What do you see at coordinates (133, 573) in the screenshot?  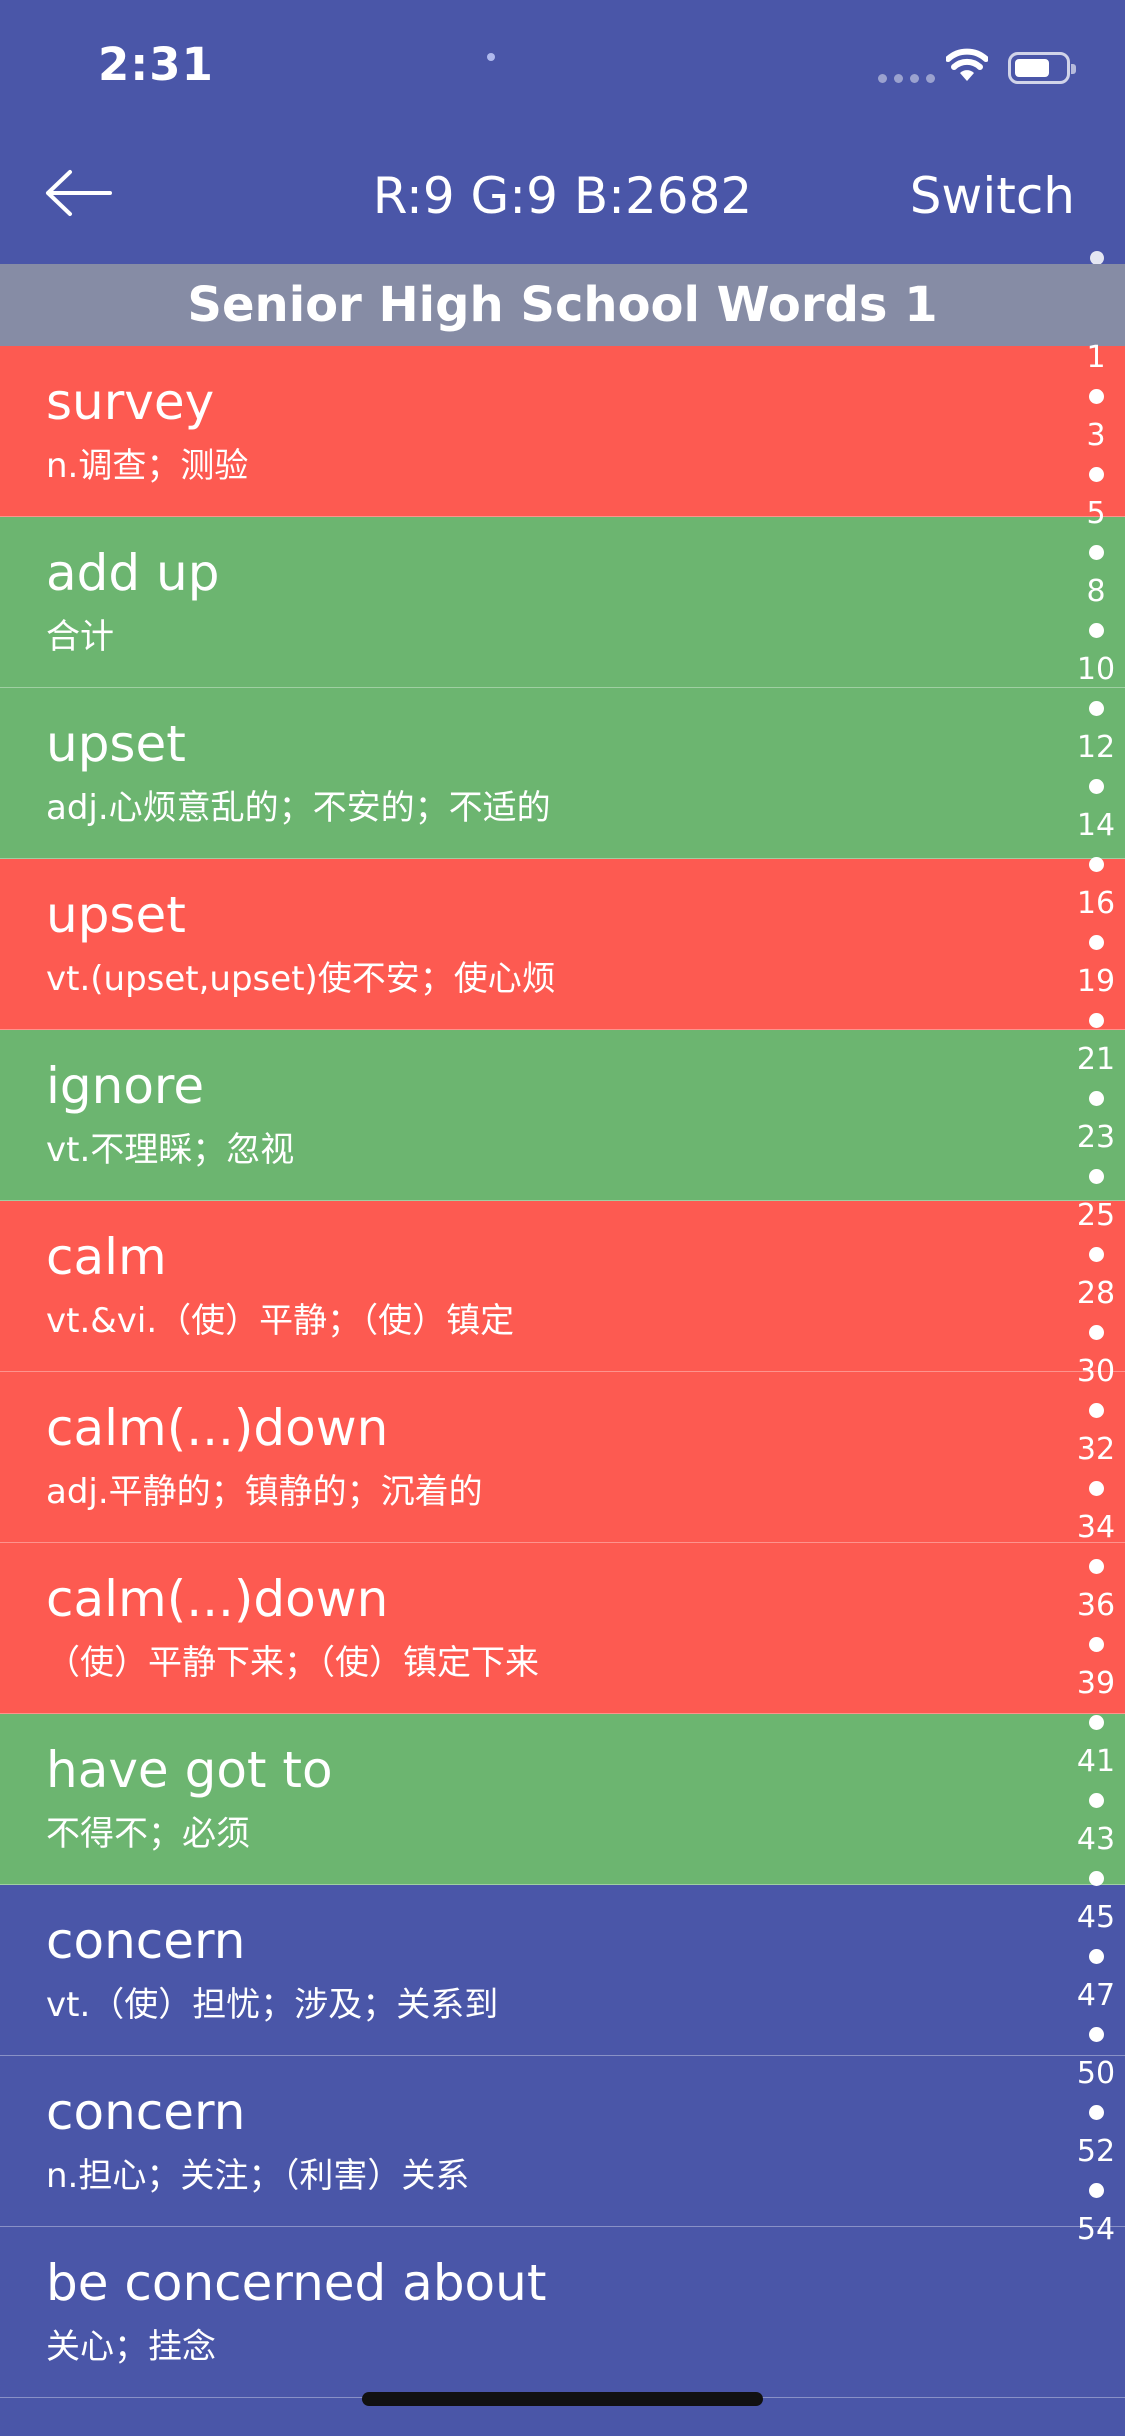 I see `word-term: add up` at bounding box center [133, 573].